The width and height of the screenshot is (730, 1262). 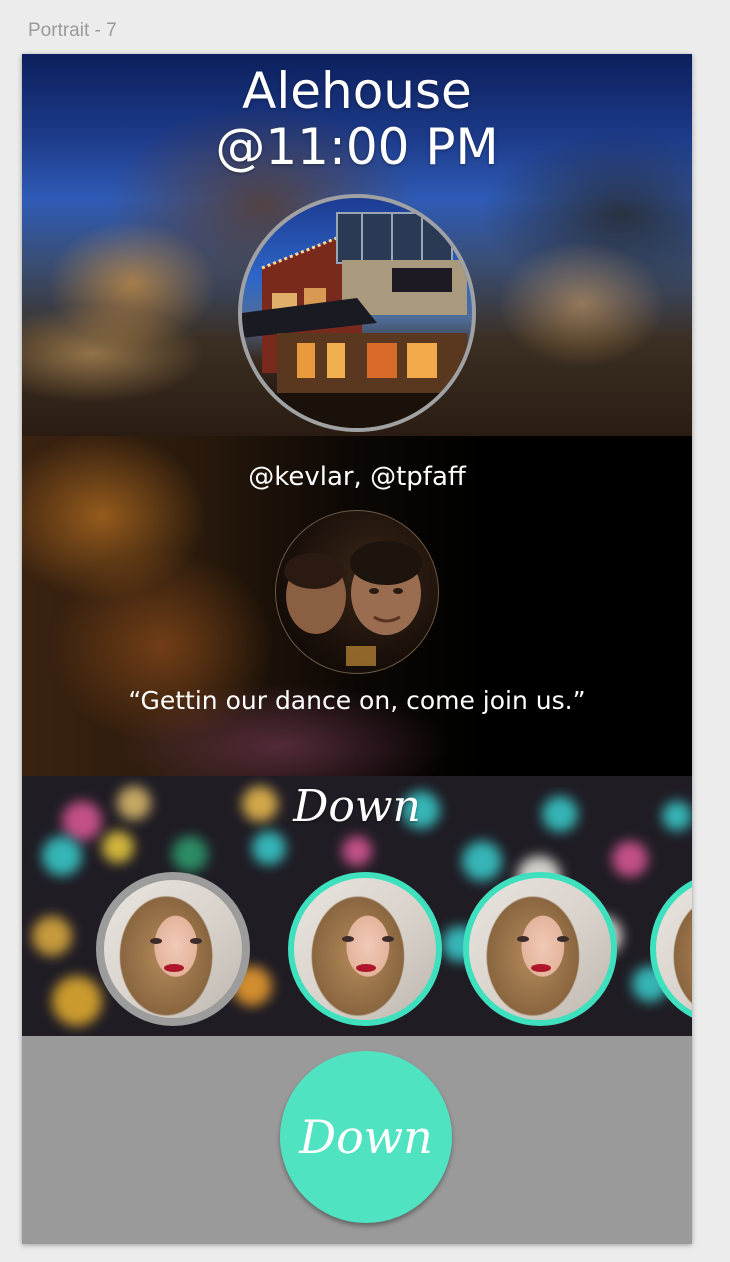 What do you see at coordinates (366, 1137) in the screenshot?
I see `down-button: Down` at bounding box center [366, 1137].